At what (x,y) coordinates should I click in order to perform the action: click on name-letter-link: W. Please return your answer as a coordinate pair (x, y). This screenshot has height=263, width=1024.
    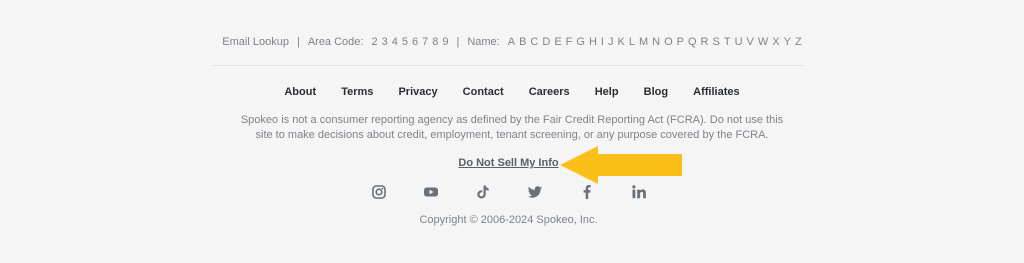
    Looking at the image, I should click on (763, 42).